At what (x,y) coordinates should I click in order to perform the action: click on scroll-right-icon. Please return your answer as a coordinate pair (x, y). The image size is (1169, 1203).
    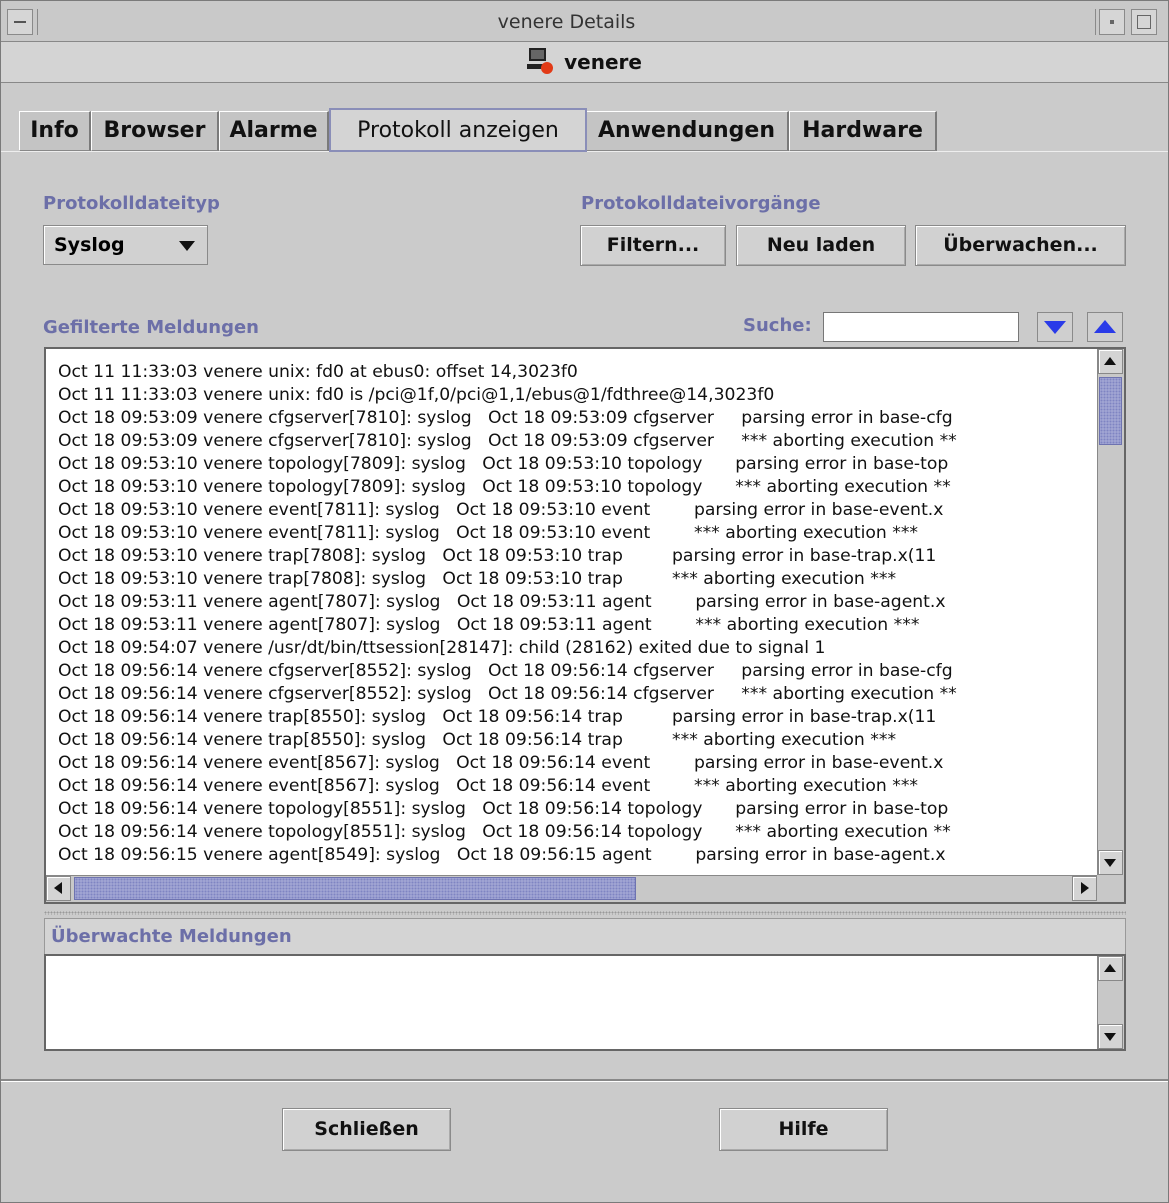
    Looking at the image, I should click on (1084, 888).